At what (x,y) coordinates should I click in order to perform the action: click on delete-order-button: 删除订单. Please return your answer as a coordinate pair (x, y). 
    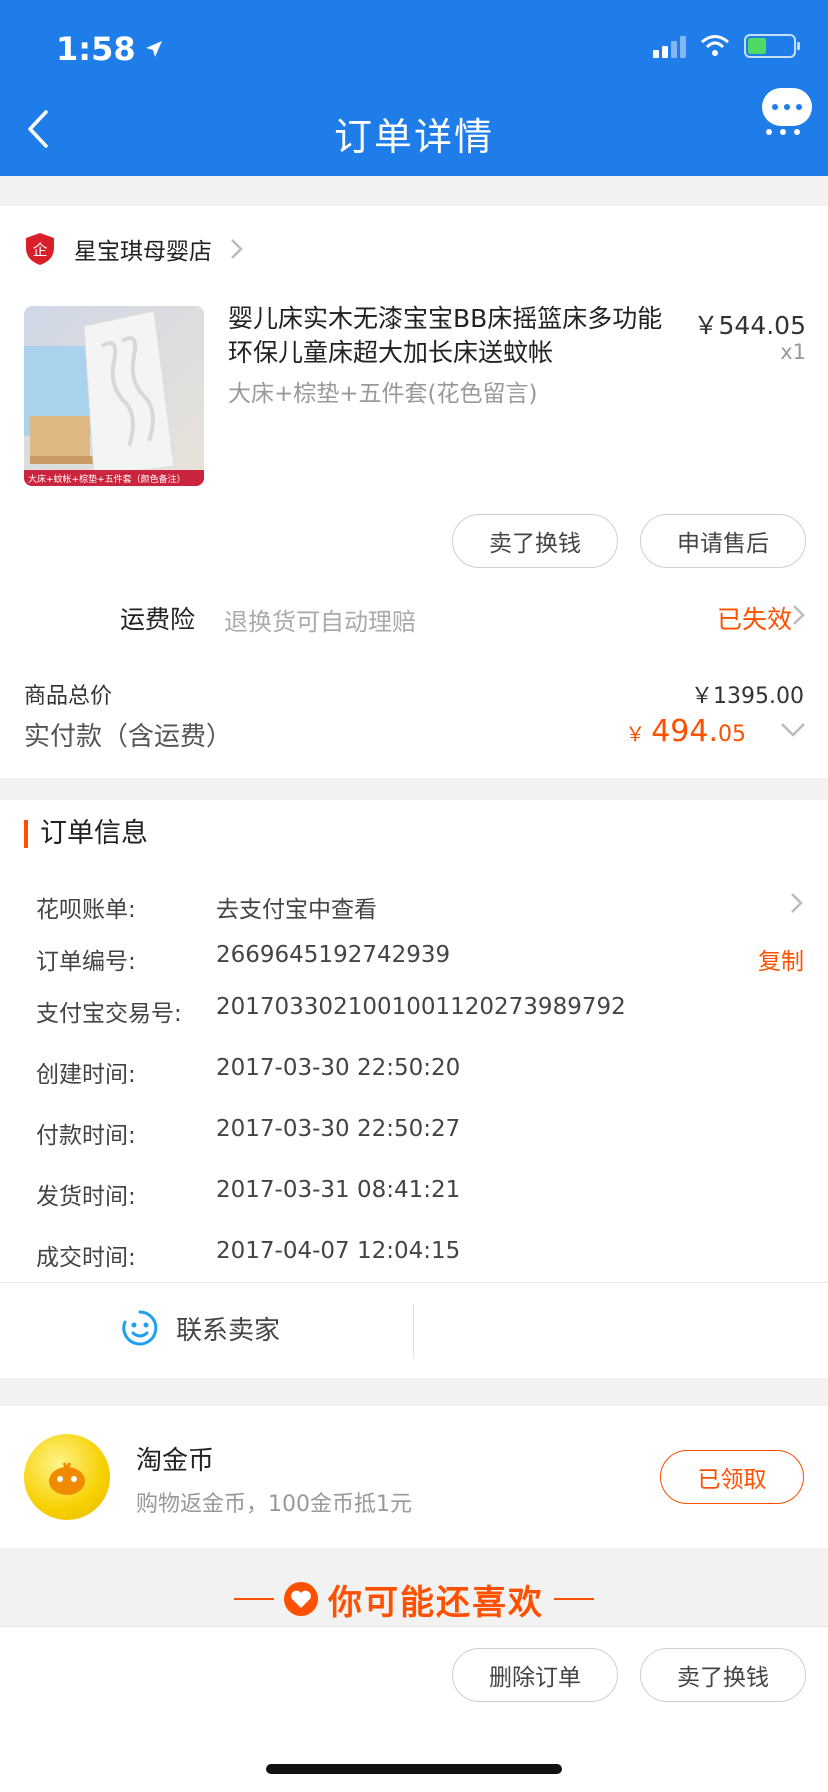
    Looking at the image, I should click on (535, 1675).